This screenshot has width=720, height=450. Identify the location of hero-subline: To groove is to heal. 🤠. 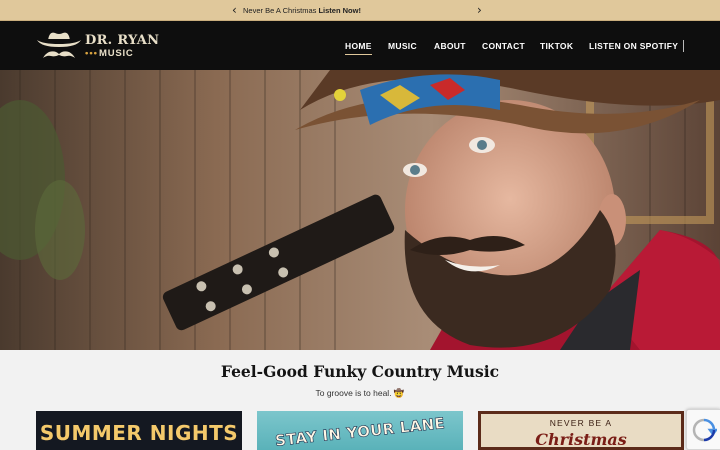
(360, 393).